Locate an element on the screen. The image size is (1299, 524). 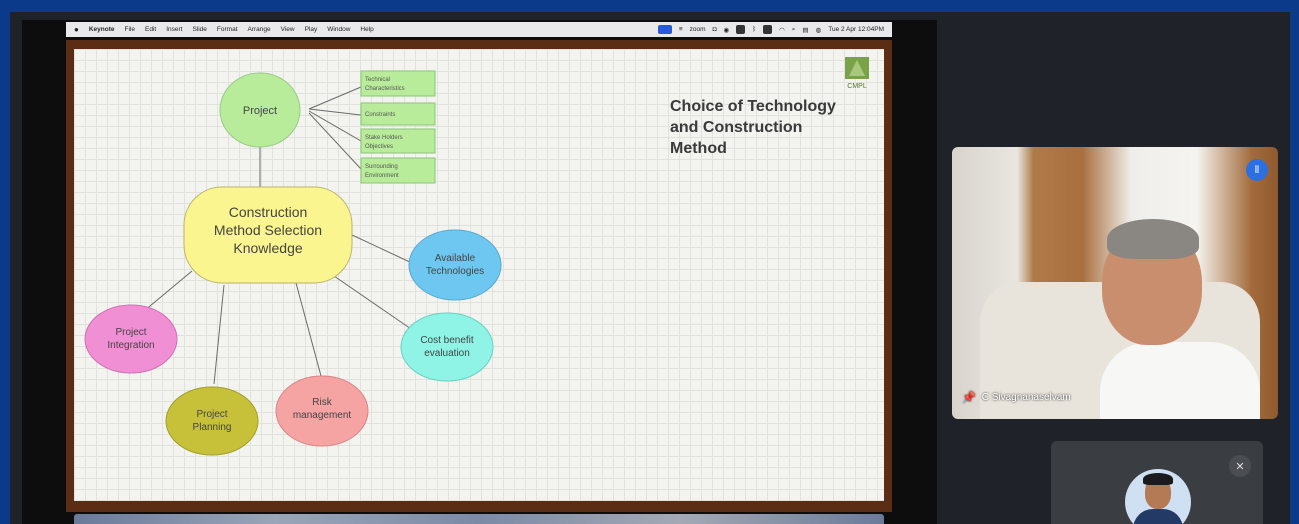
menu-view: View is located at coordinates (288, 29).